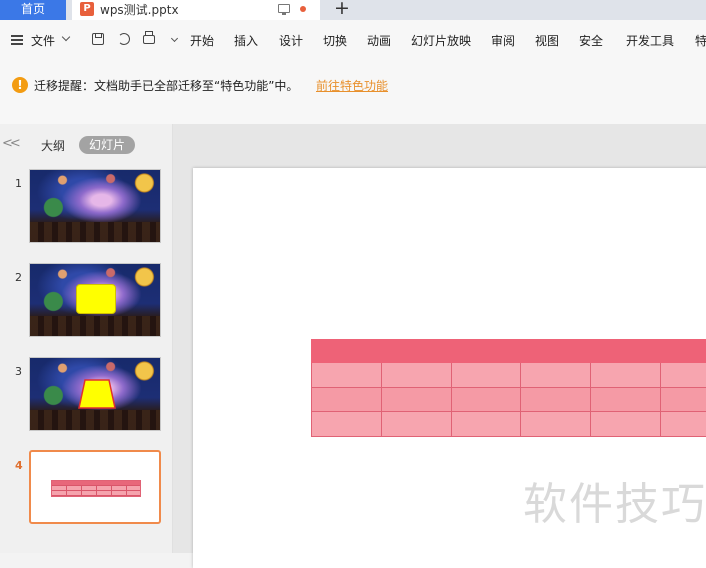 This screenshot has width=706, height=568. I want to click on slide-number: 1, so click(18, 183).